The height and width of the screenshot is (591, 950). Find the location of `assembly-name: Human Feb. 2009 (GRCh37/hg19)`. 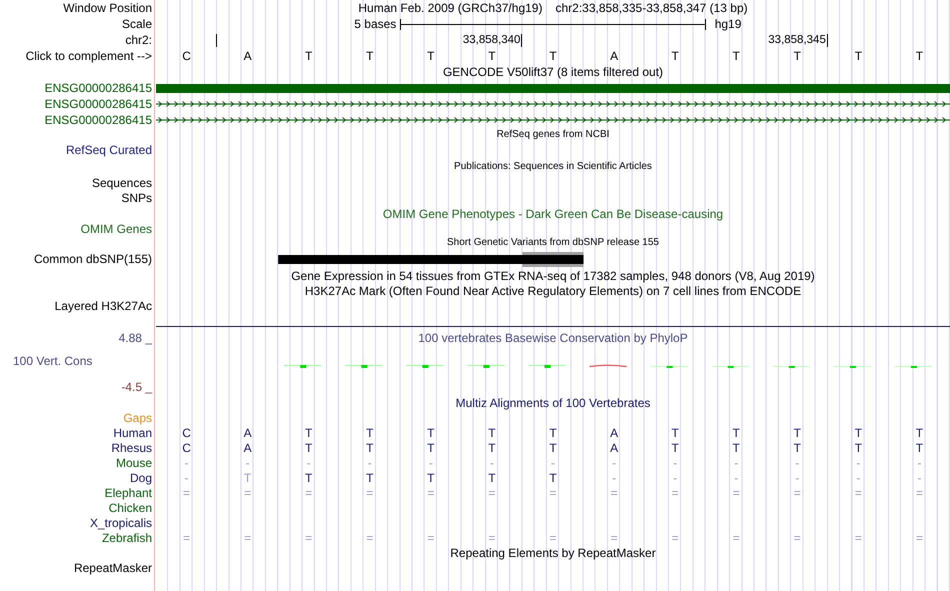

assembly-name: Human Feb. 2009 (GRCh37/hg19) is located at coordinates (450, 8).